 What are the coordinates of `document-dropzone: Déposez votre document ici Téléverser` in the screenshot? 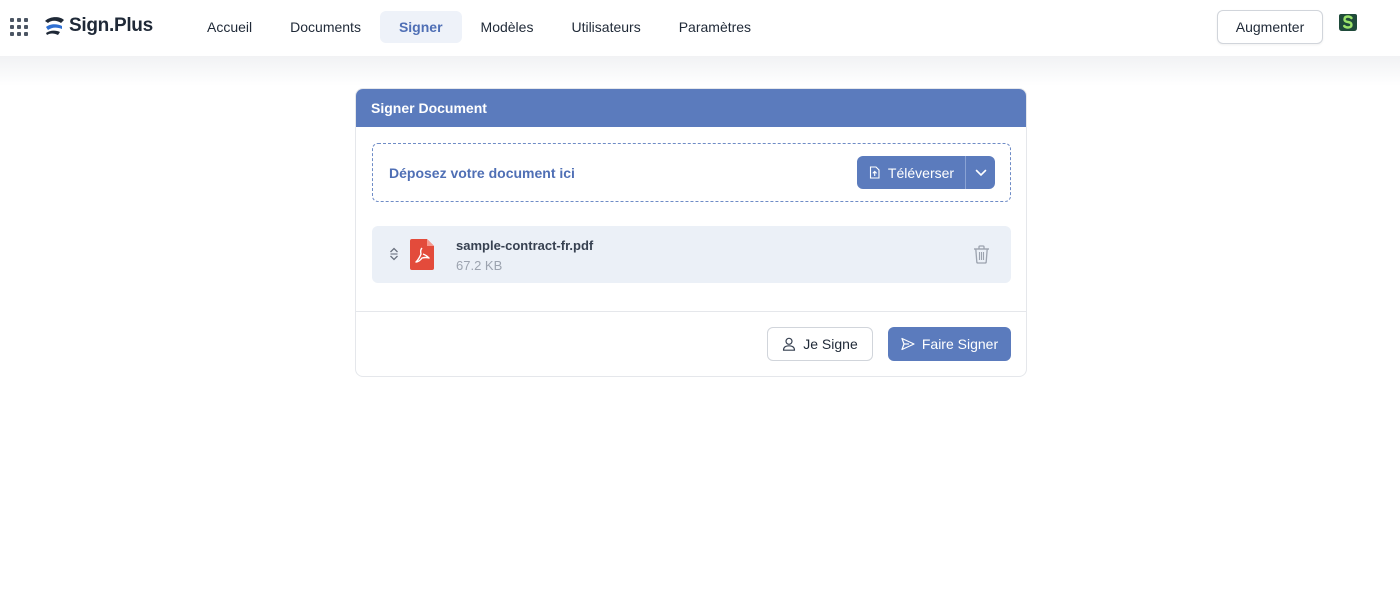 It's located at (691, 172).